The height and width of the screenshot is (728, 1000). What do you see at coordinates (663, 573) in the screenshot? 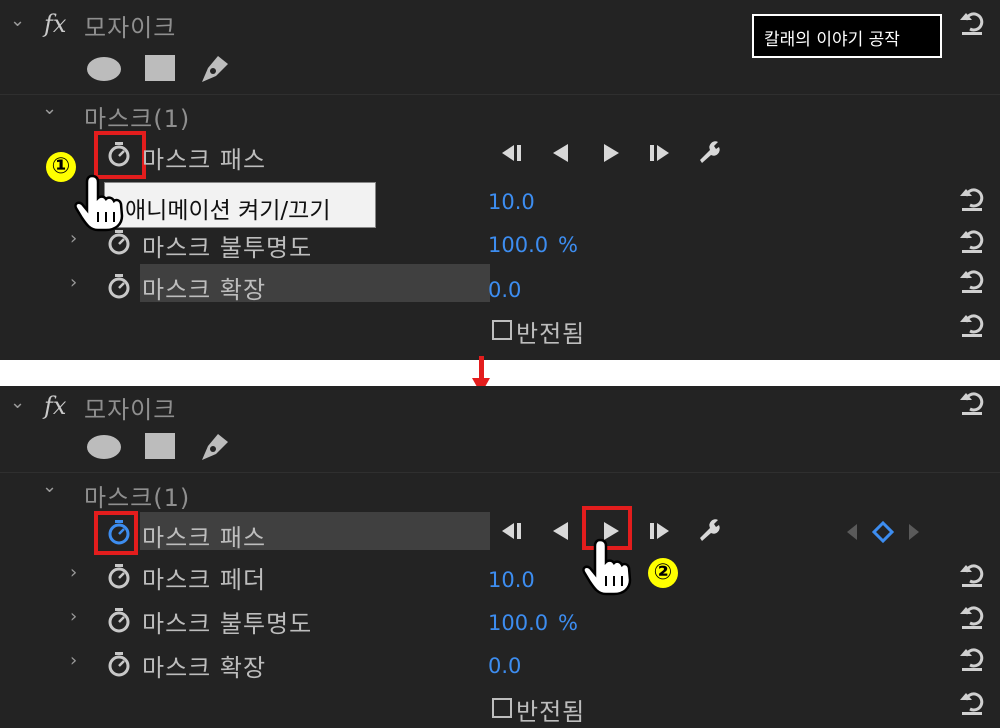
I see `step-2-badge: ②` at bounding box center [663, 573].